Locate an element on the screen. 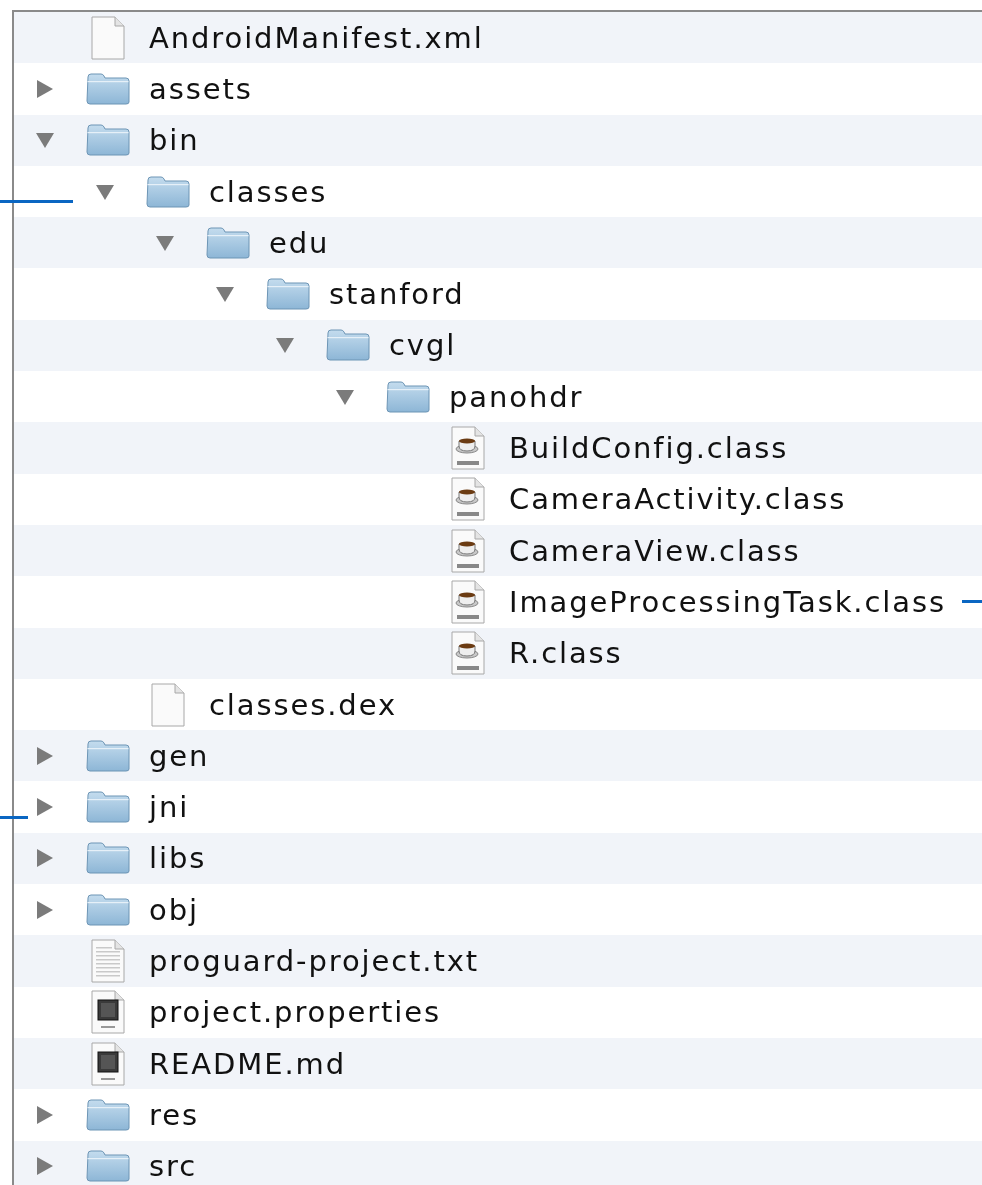 Image resolution: width=982 pixels, height=1185 pixels. file-name: classes is located at coordinates (268, 191).